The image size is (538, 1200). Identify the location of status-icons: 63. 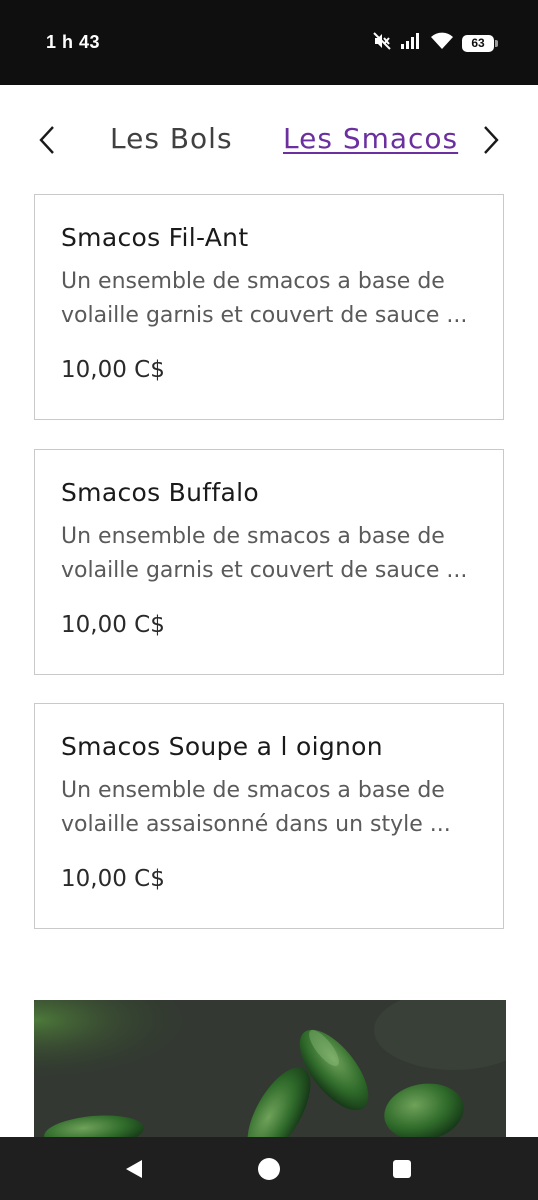
(431, 43).